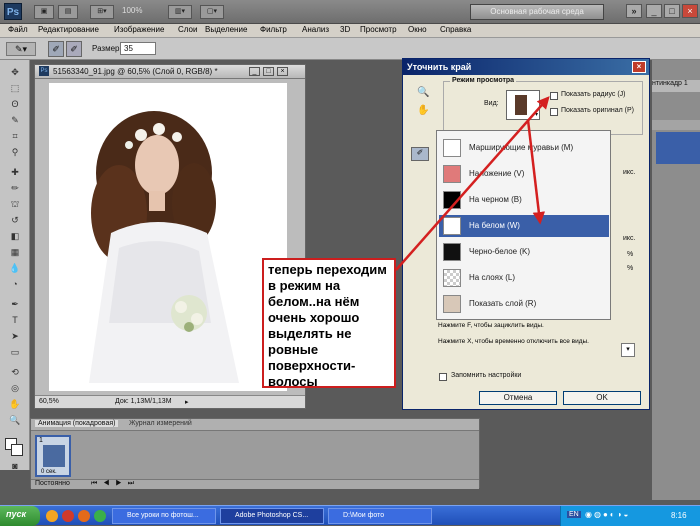  Describe the element at coordinates (472, 183) in the screenshot. I see `arrow-to-view-thumb` at that location.